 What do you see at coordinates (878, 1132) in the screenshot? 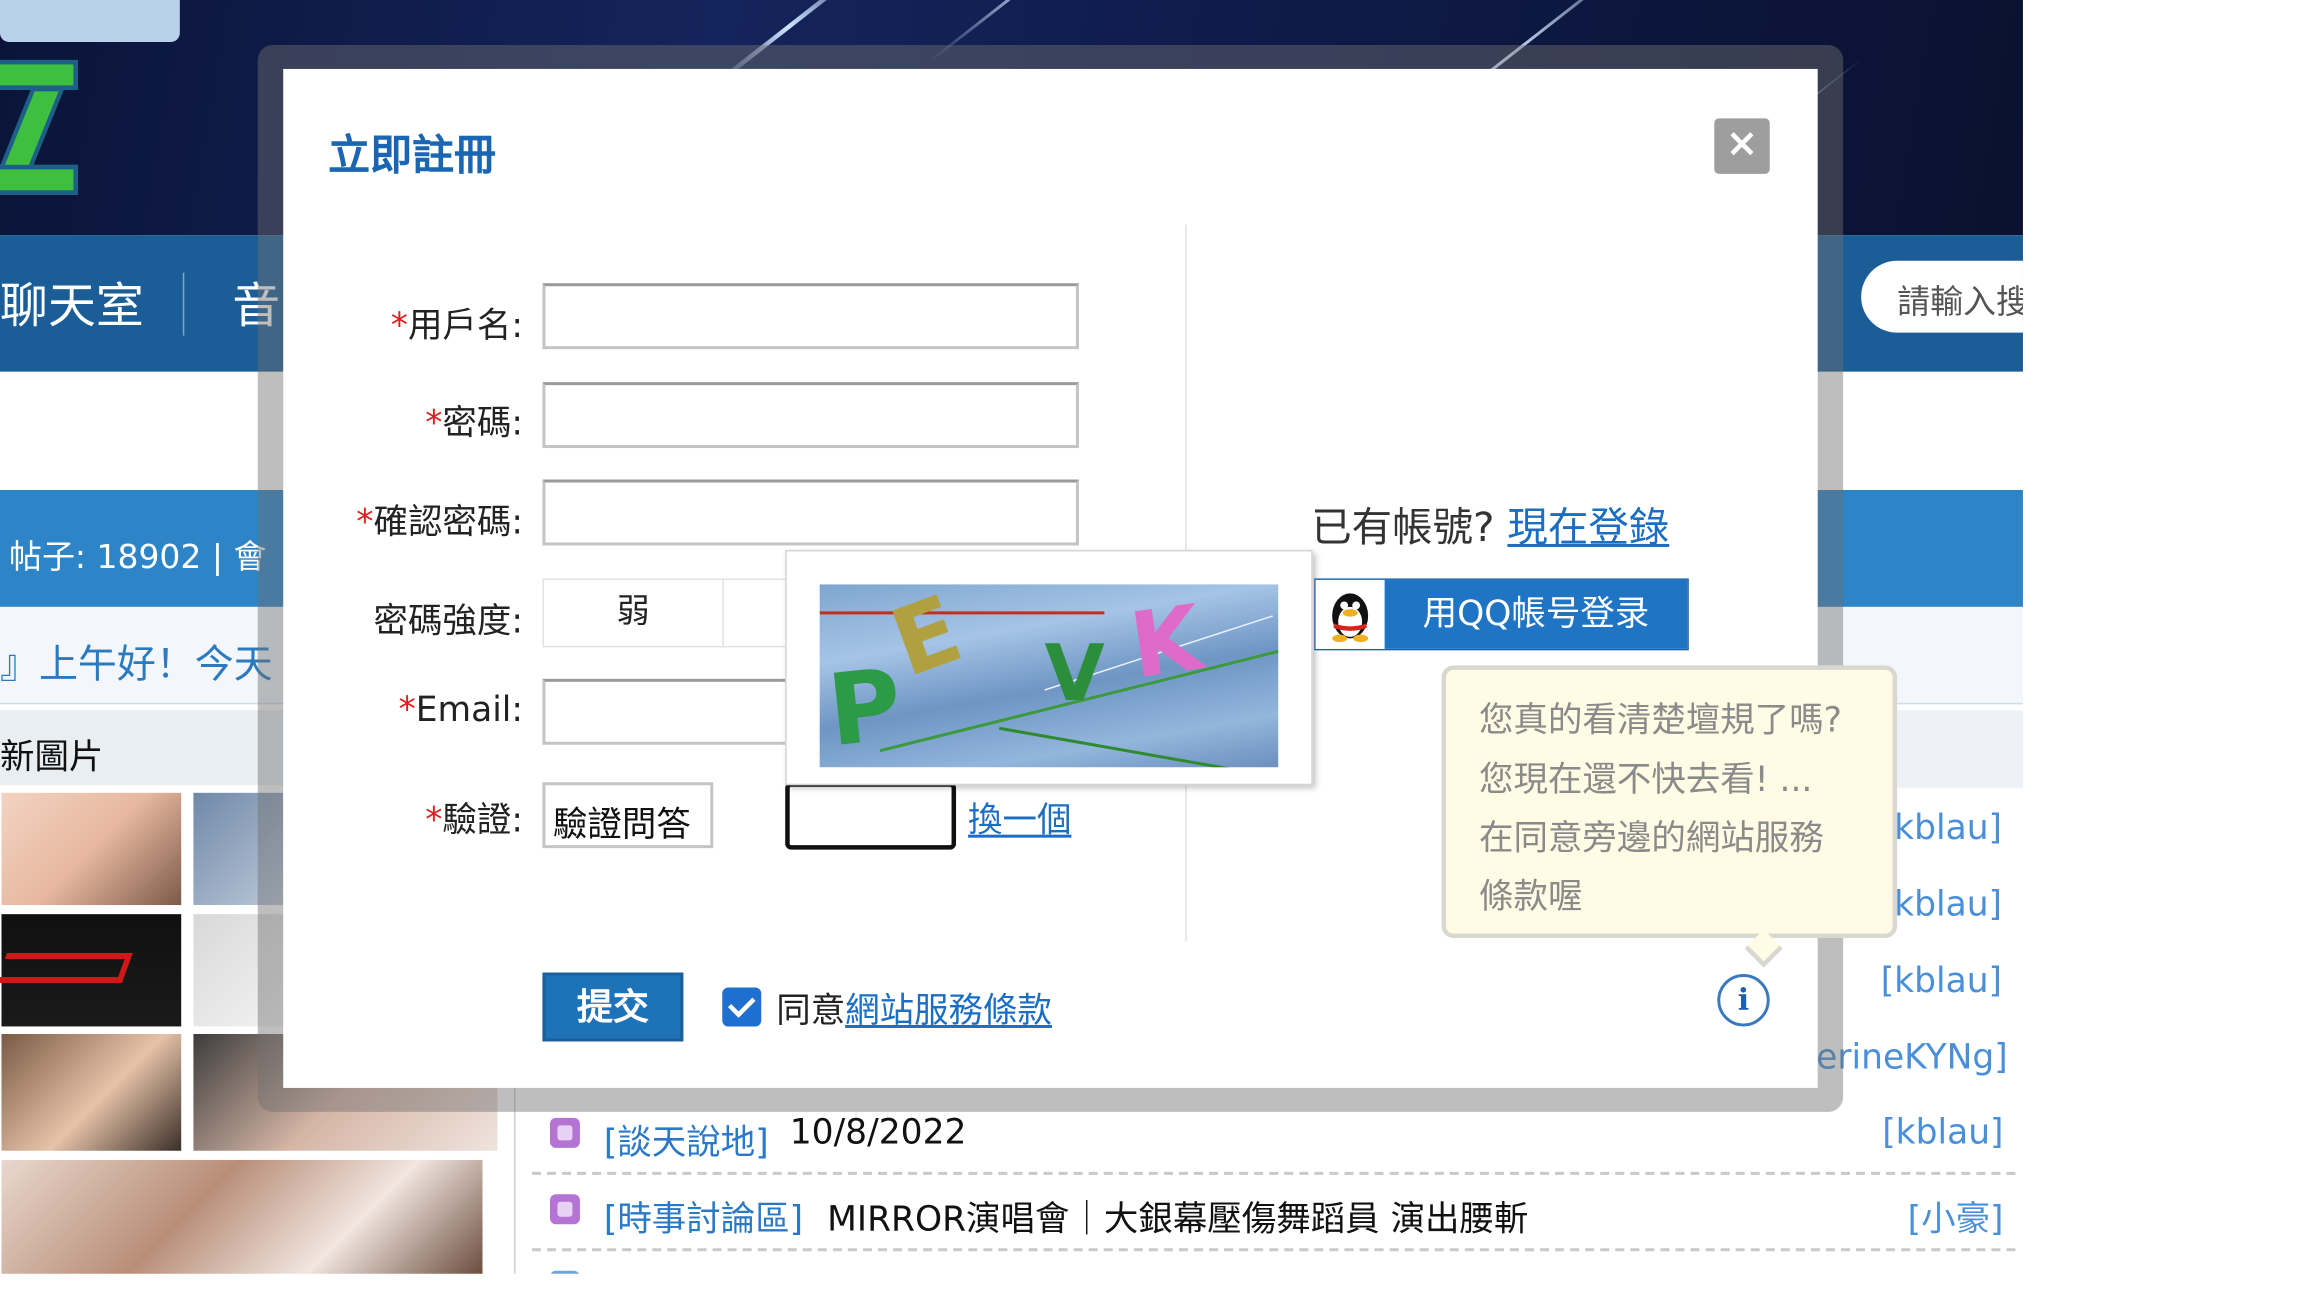
I see `thread-title: 10/8/2022` at bounding box center [878, 1132].